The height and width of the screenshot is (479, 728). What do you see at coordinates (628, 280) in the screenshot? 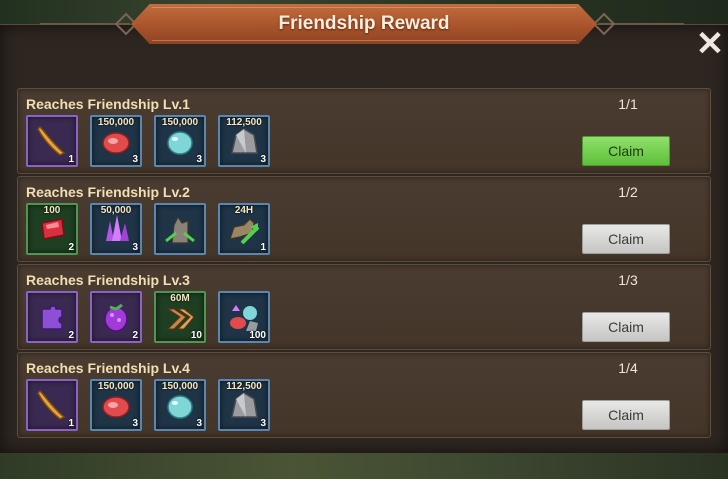
I see `row-progress: 1/3` at bounding box center [628, 280].